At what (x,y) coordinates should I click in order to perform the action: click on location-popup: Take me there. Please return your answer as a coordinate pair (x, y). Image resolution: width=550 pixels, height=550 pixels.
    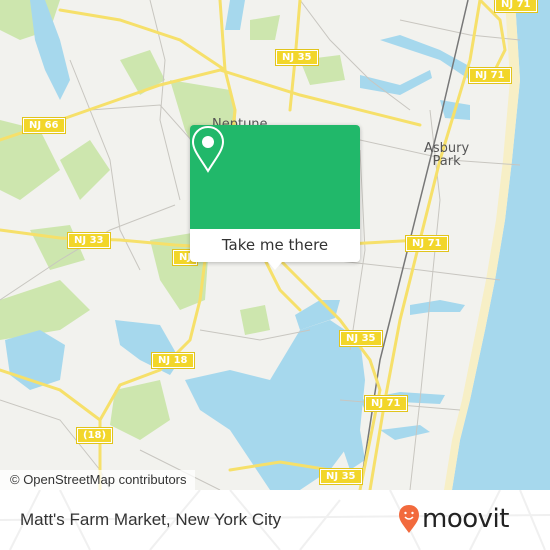
    Looking at the image, I should click on (275, 197).